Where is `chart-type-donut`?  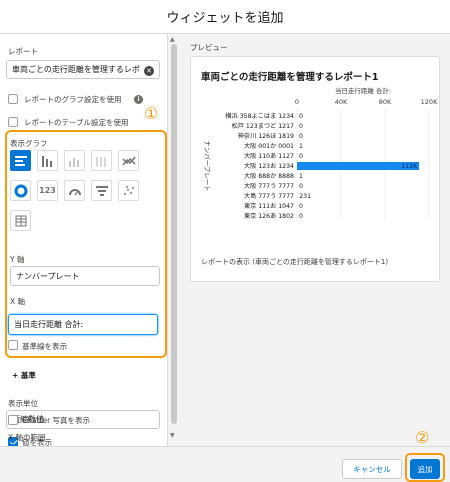 chart-type-donut is located at coordinates (20, 190).